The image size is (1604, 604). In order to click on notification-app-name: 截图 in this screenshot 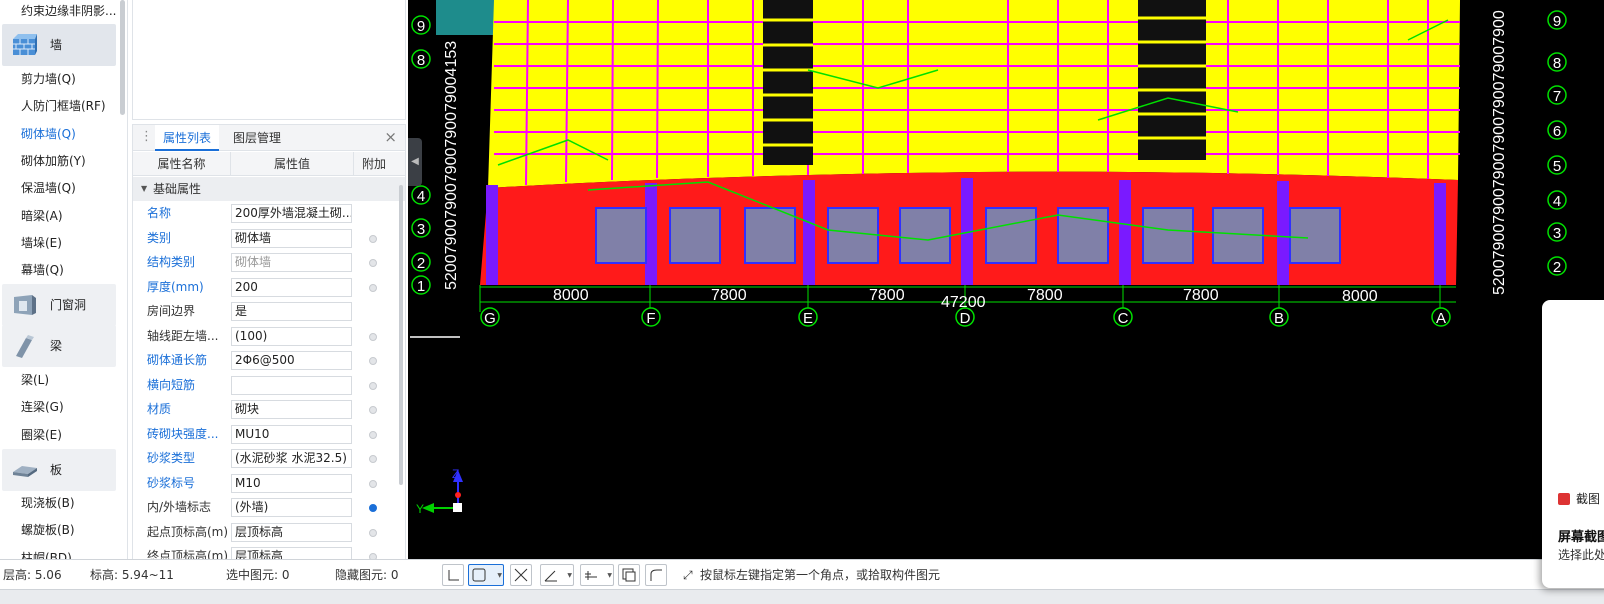, I will do `click(1588, 499)`.